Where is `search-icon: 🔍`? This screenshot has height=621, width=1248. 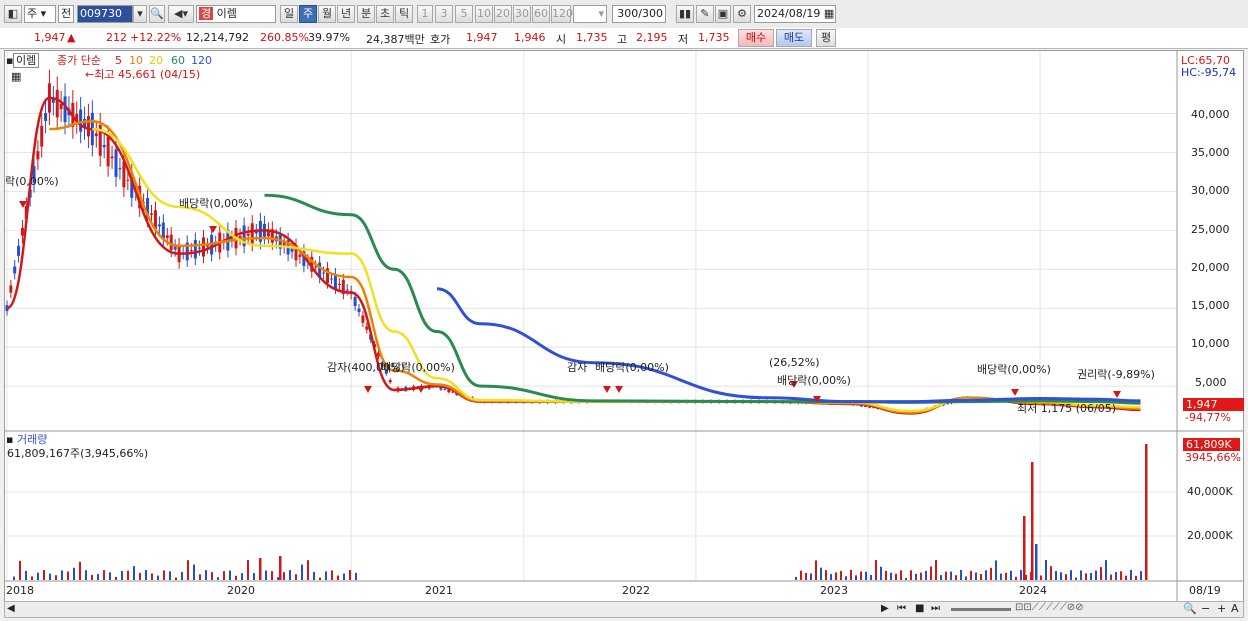
search-icon: 🔍 is located at coordinates (157, 14).